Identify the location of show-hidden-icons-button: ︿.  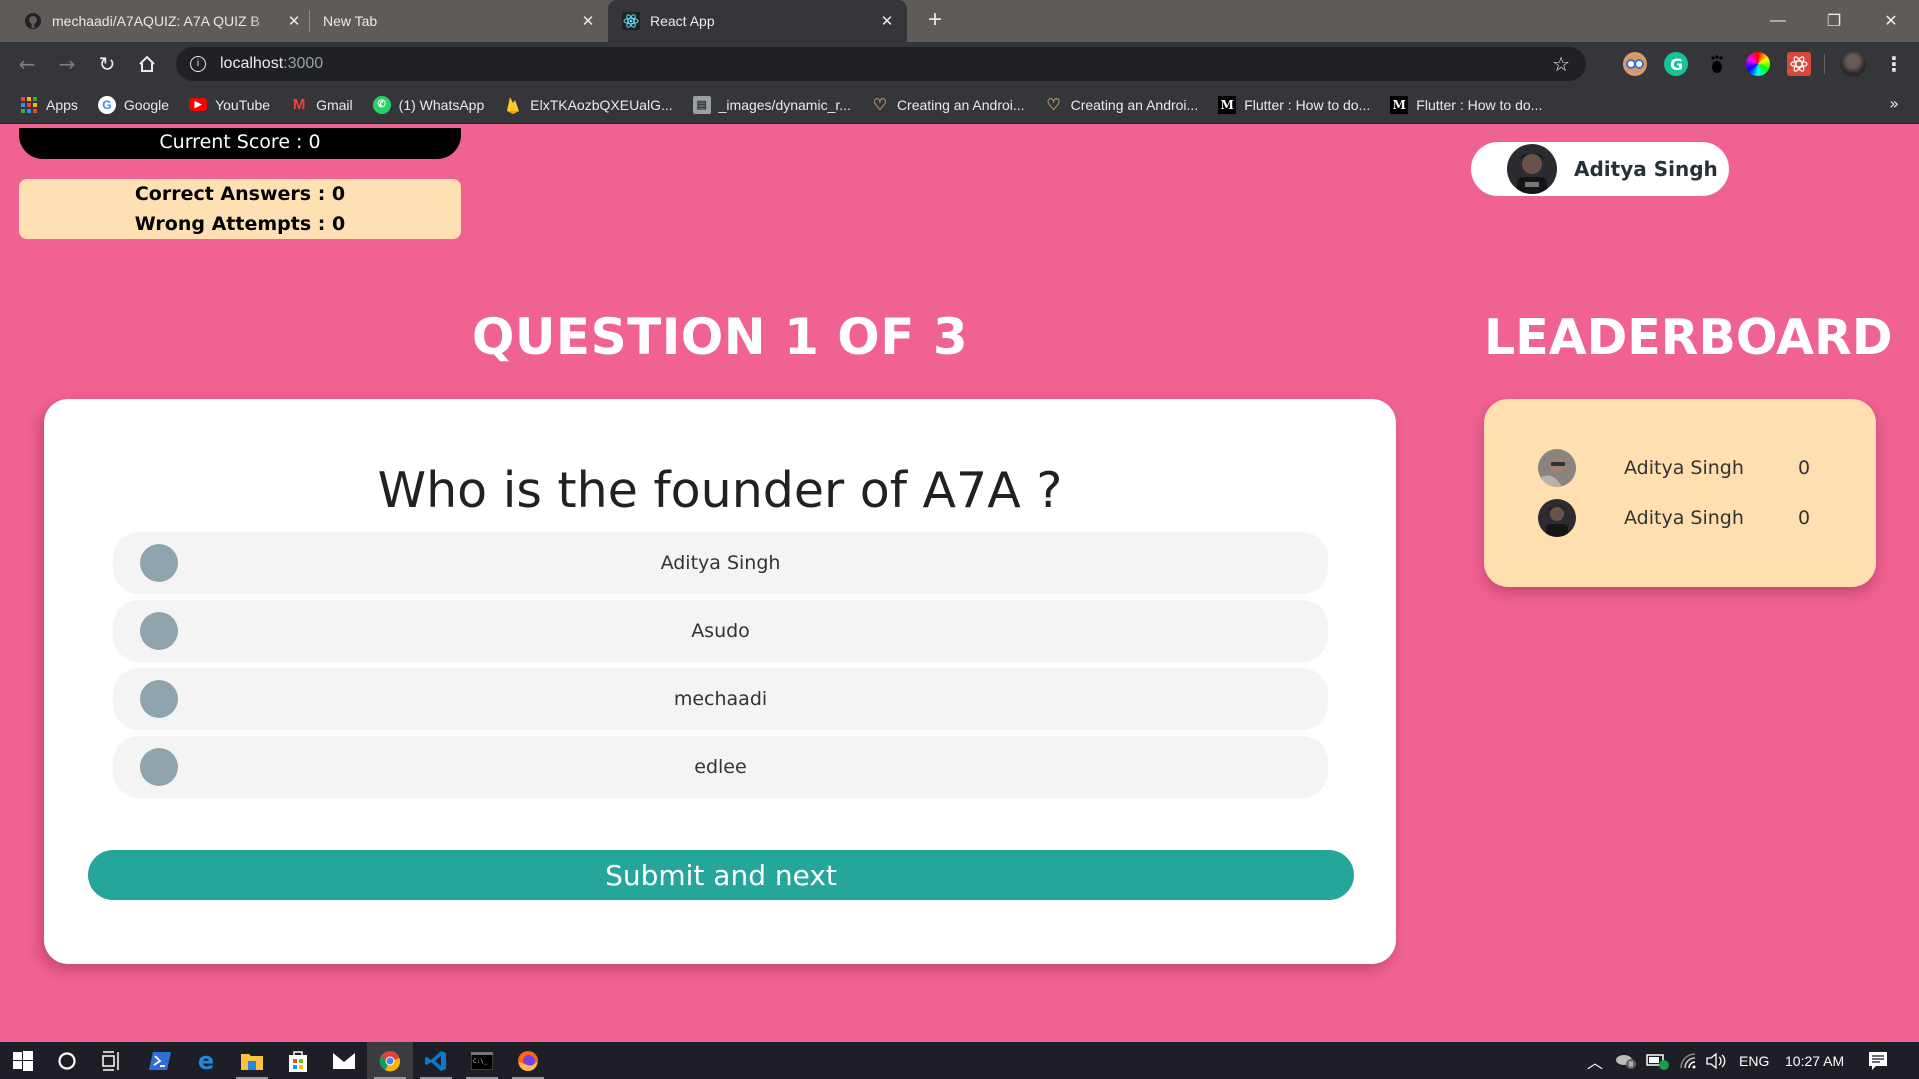
(1595, 1060).